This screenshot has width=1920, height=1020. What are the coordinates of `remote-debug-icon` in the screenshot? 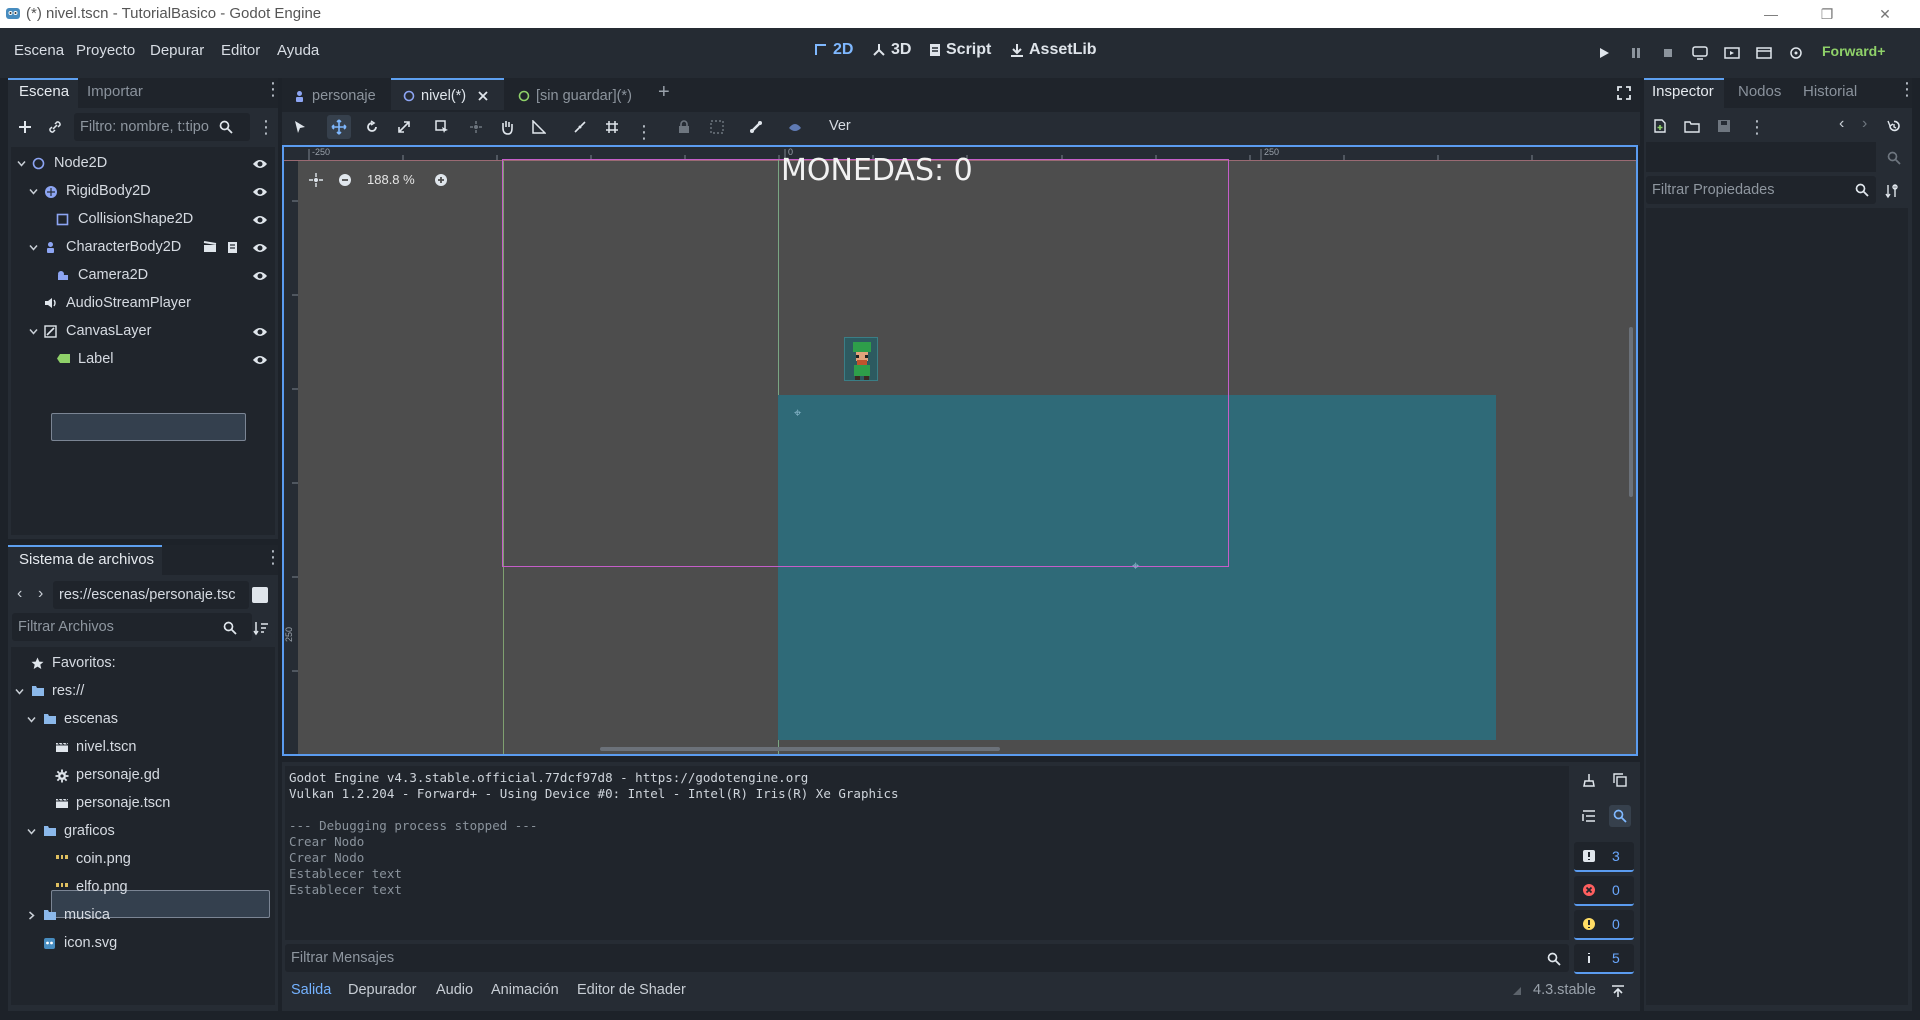 It's located at (1700, 53).